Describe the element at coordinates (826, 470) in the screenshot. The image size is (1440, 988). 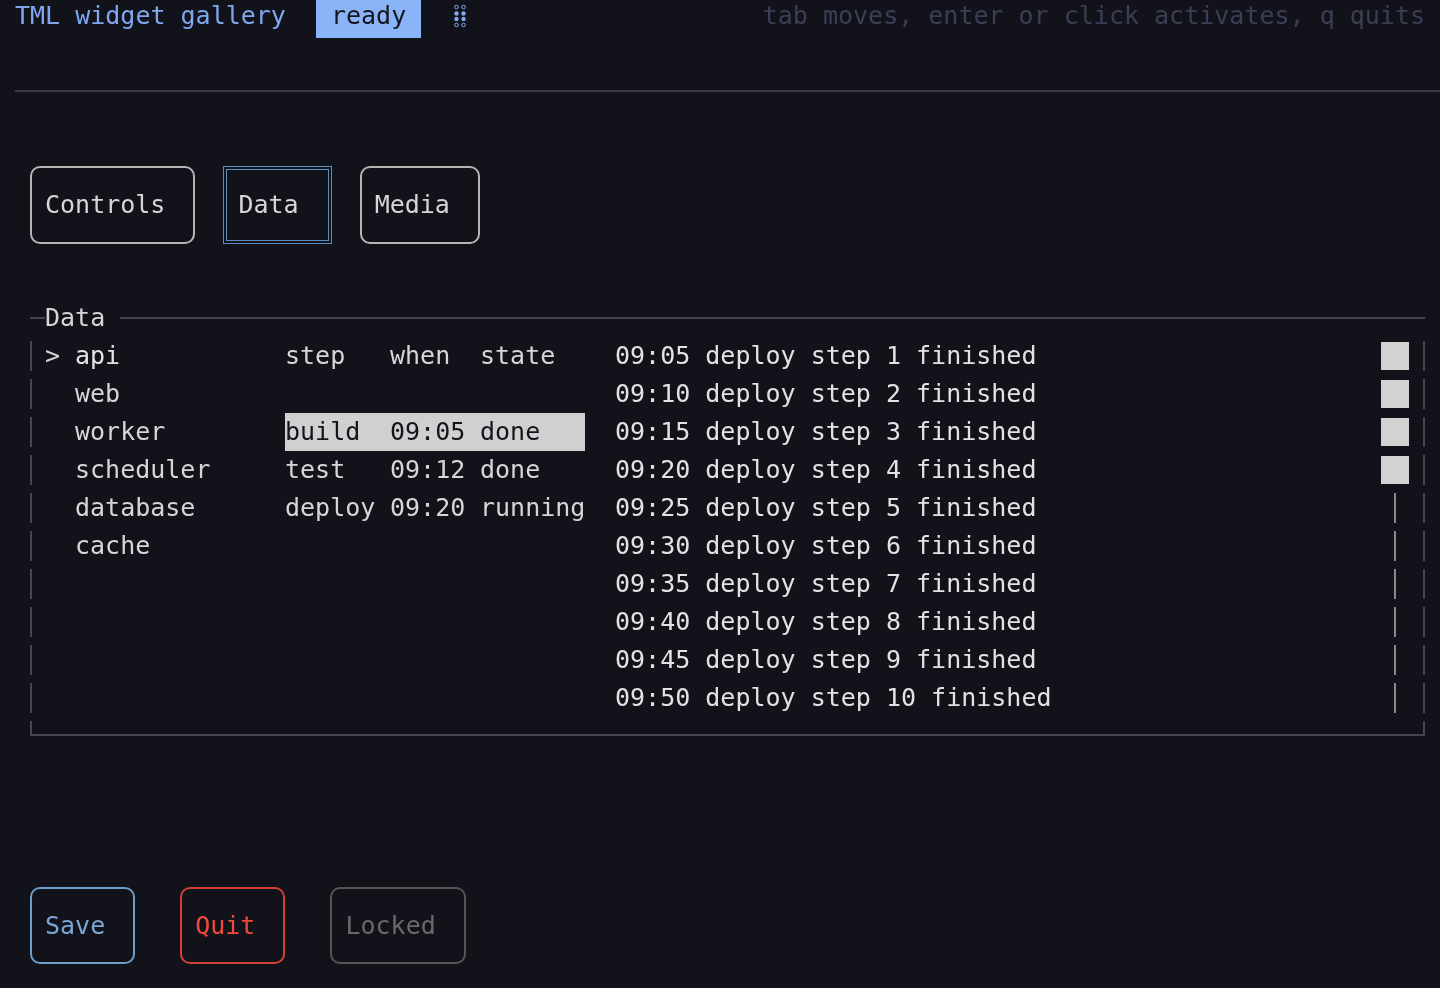
I see `log-line: 09:20 deploy step 4 finished` at that location.